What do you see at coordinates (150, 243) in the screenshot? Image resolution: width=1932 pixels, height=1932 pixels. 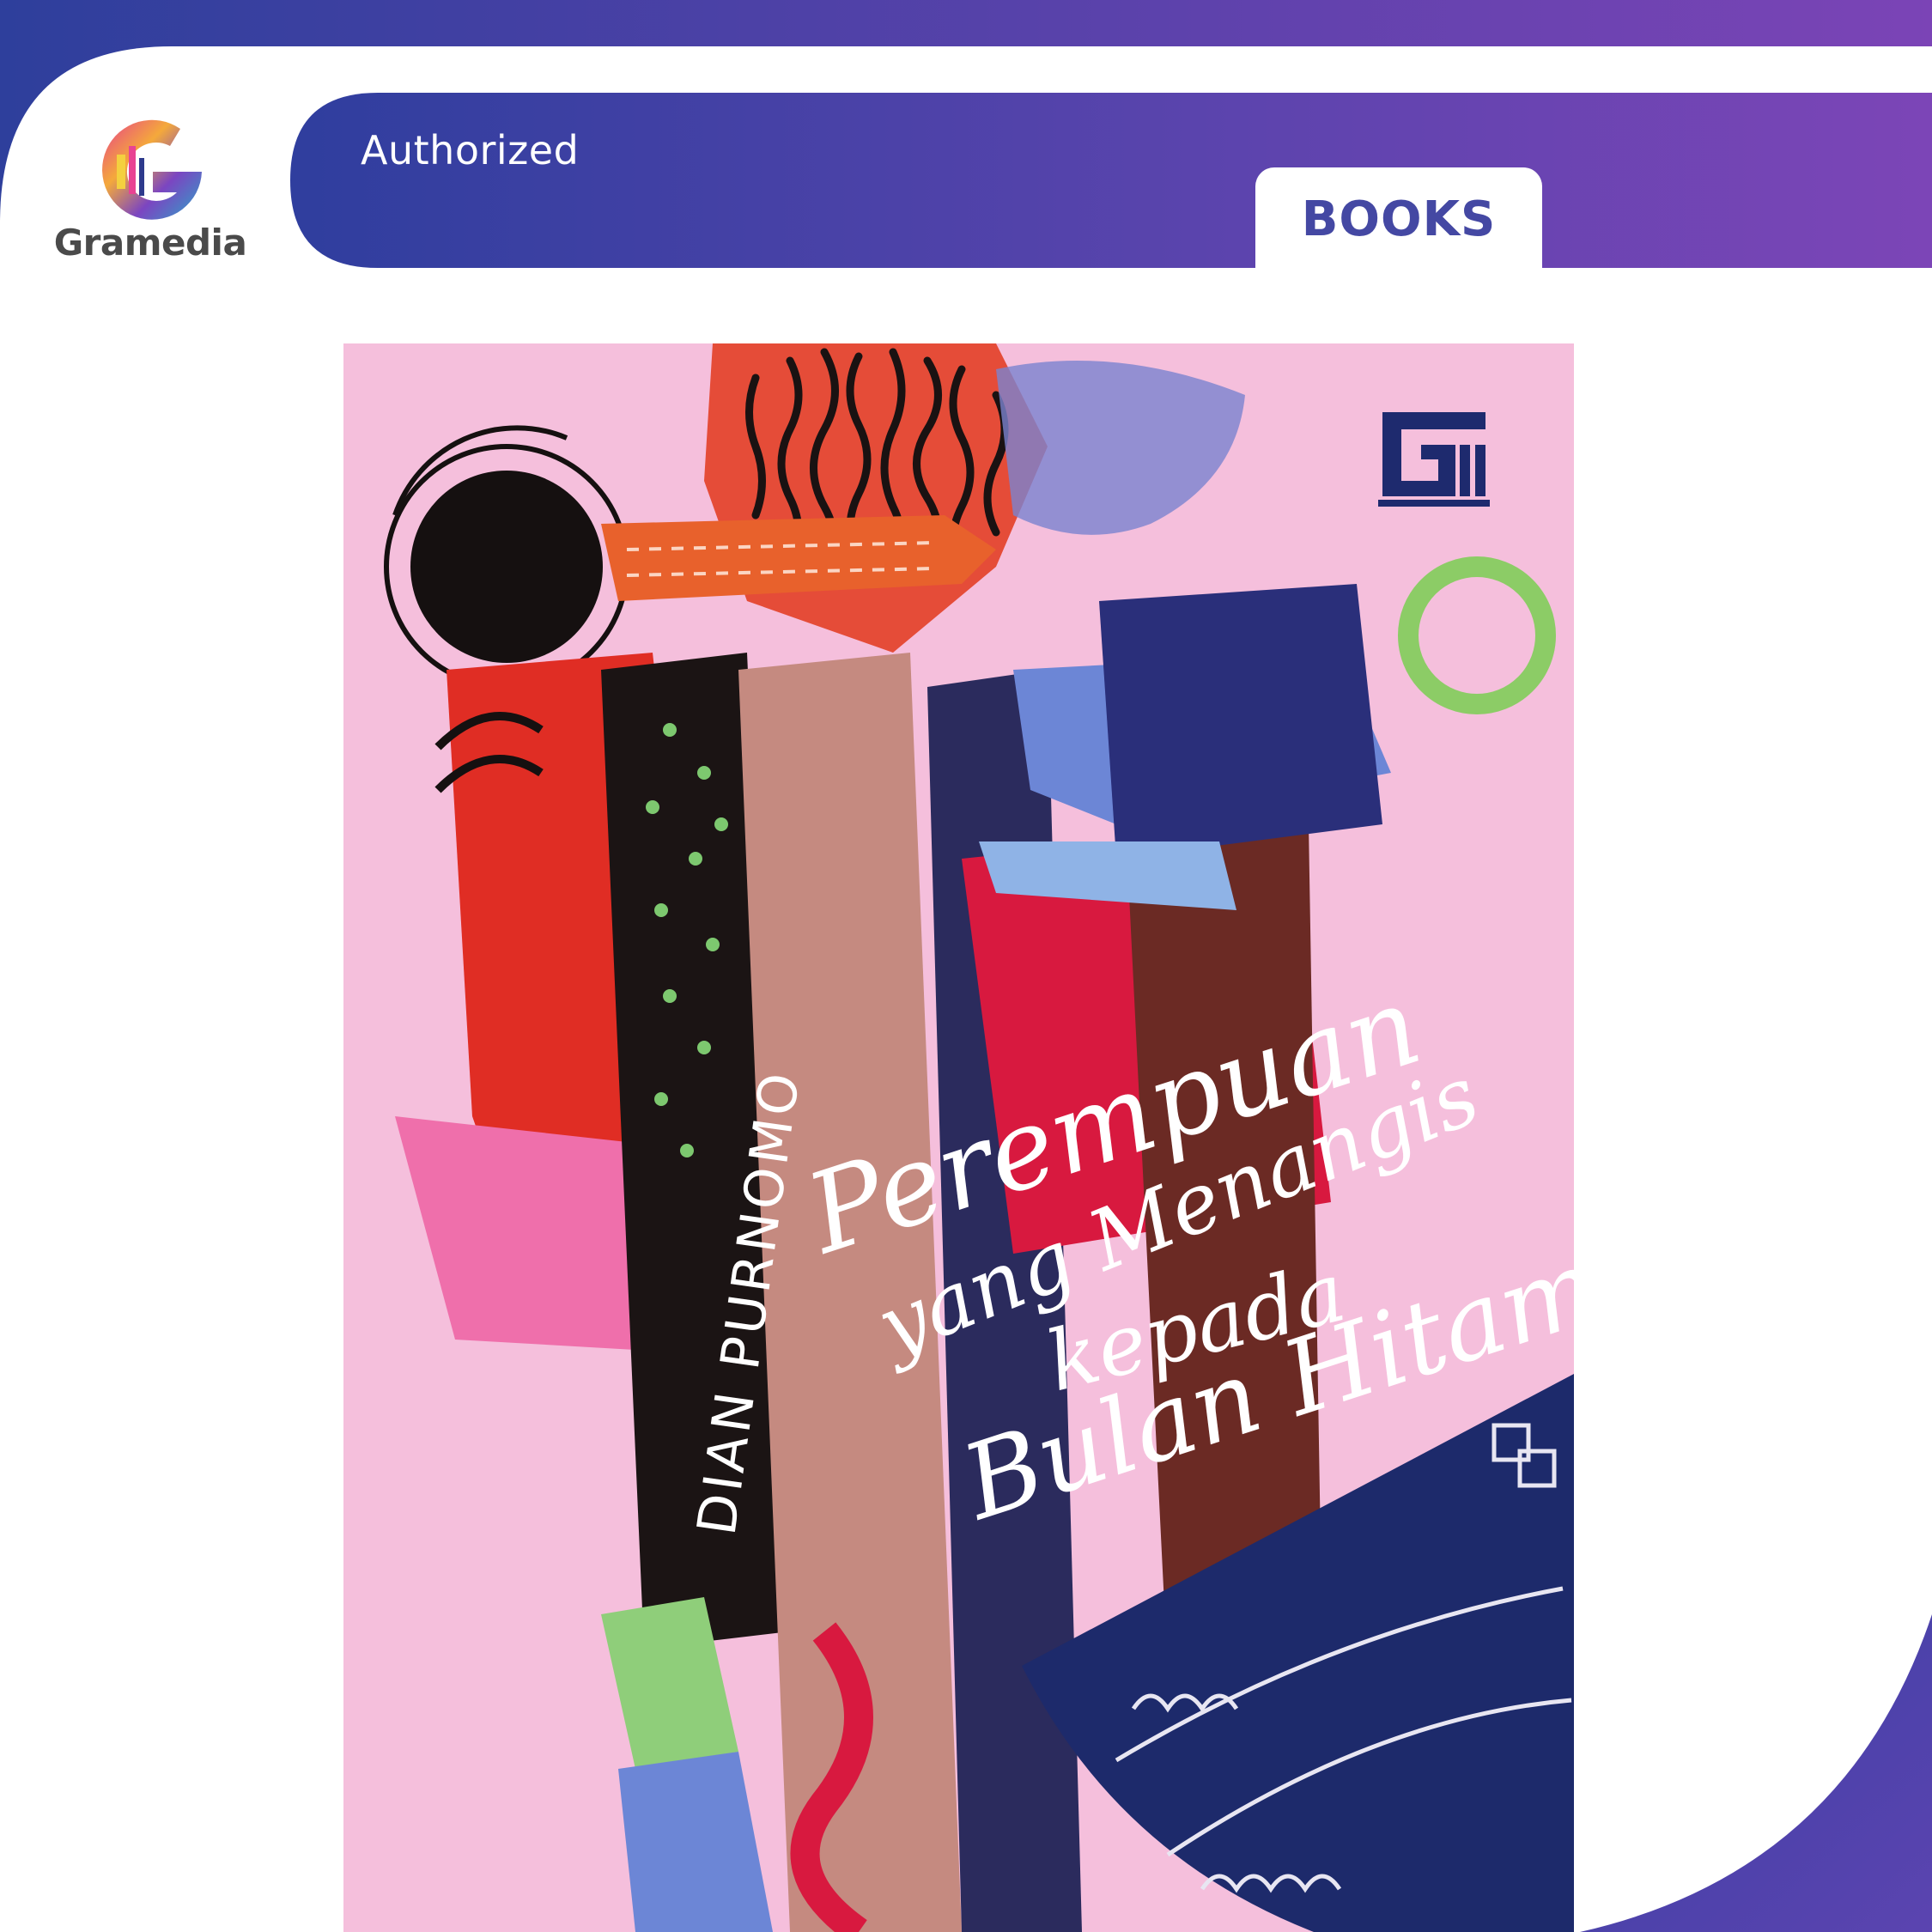 I see `logo-wordmark: Gramedia` at bounding box center [150, 243].